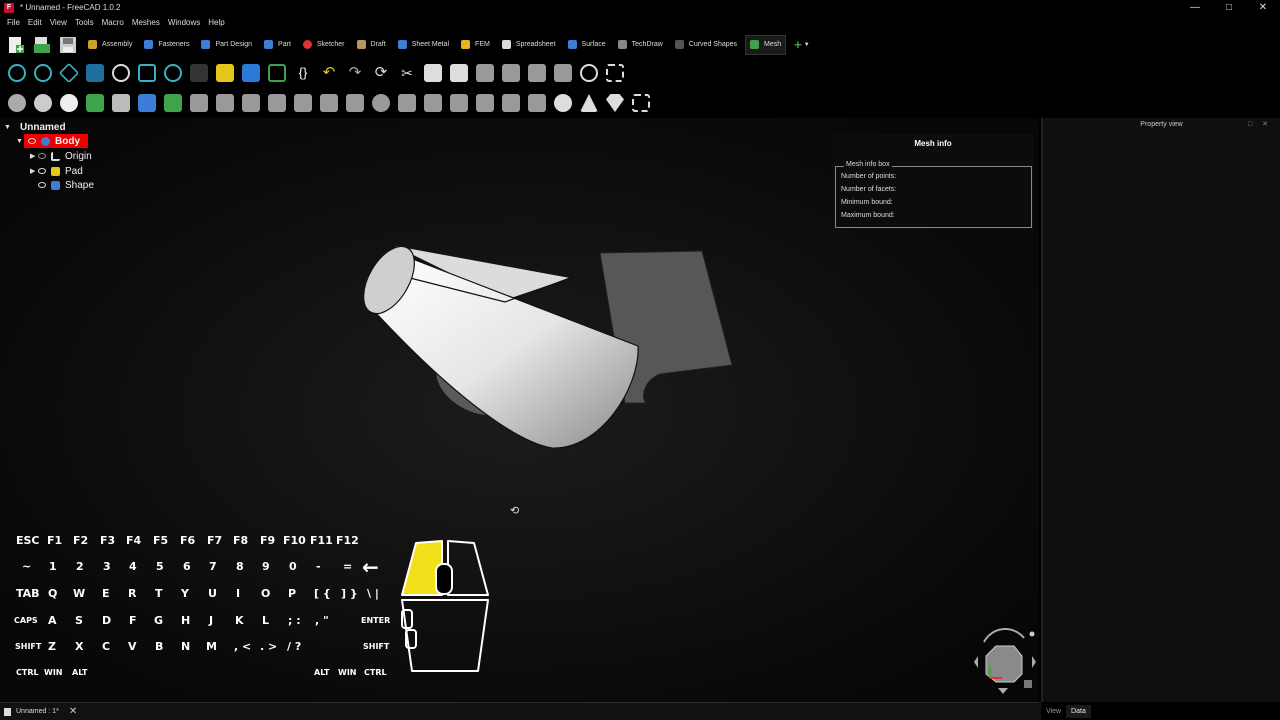  I want to click on save-document-icon, so click(68, 45).